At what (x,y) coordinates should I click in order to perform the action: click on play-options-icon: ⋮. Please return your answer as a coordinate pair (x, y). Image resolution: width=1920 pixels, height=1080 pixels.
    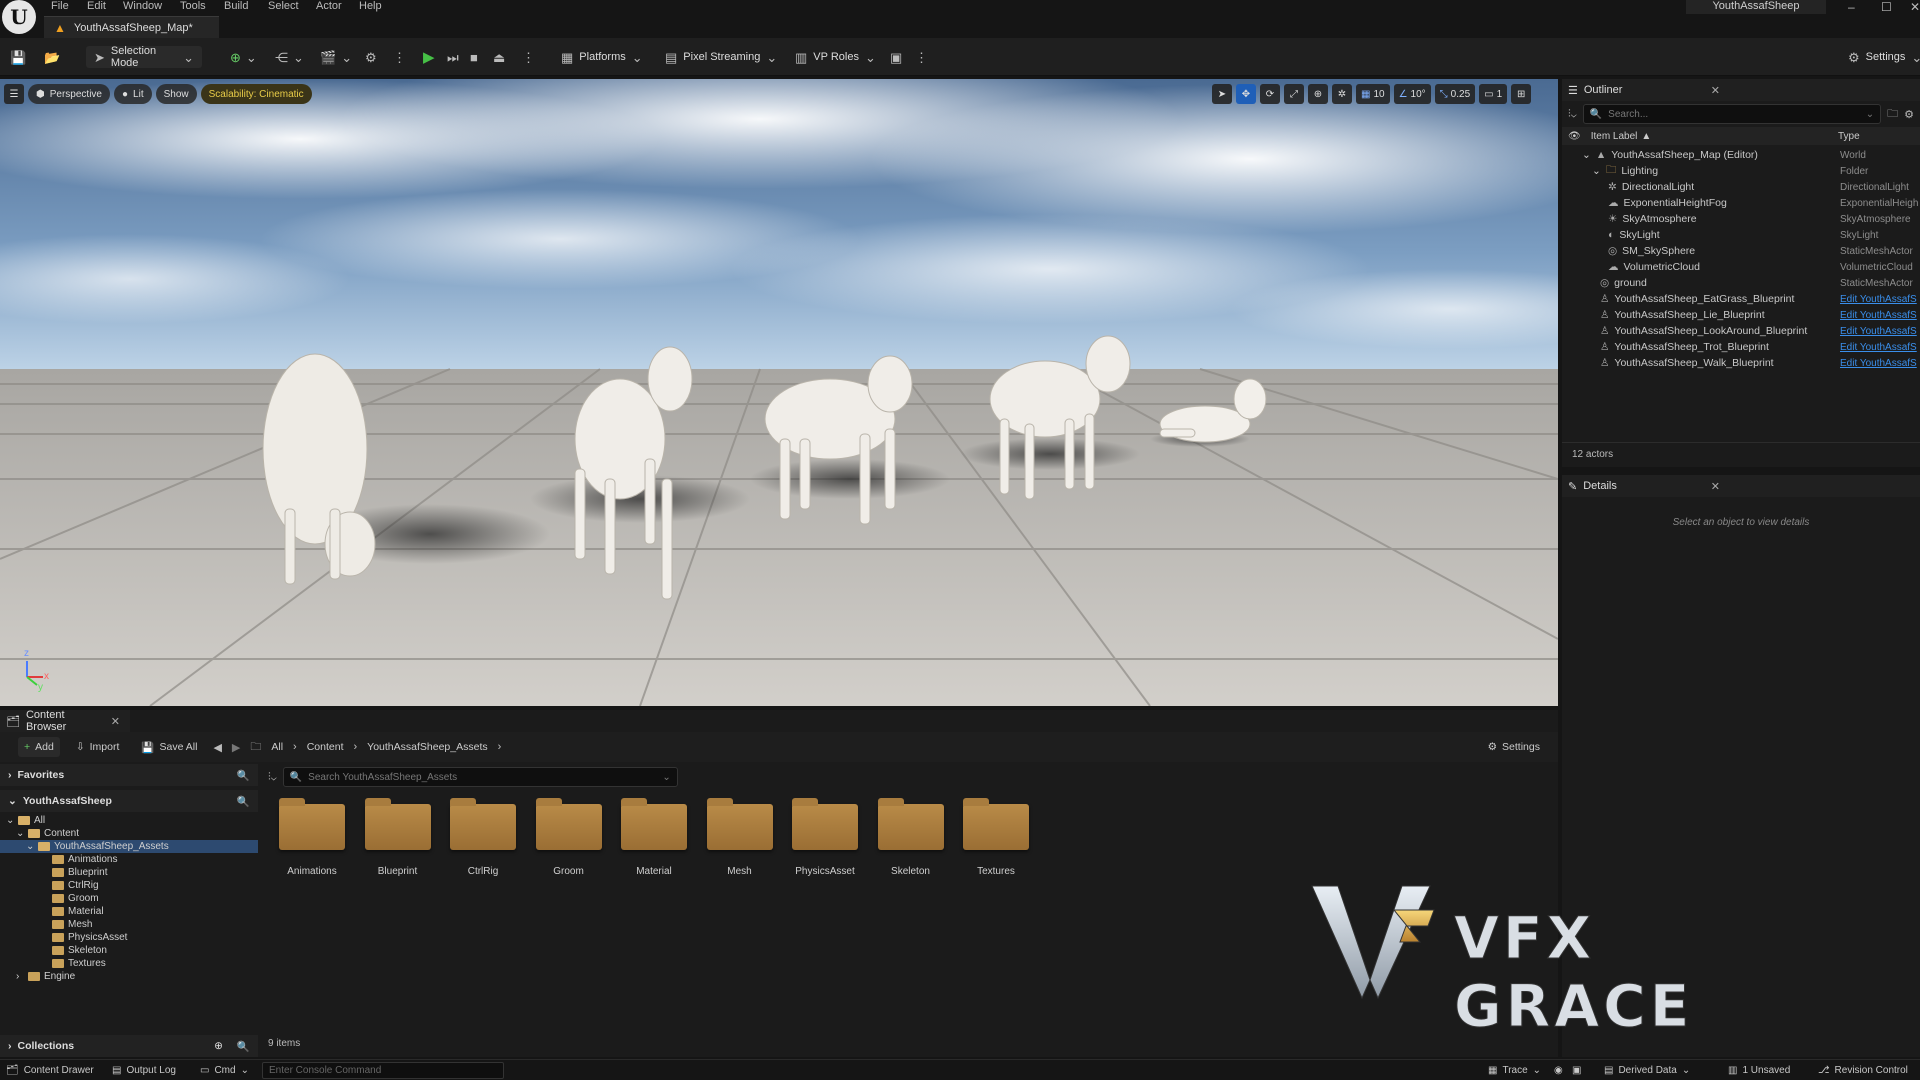
    Looking at the image, I should click on (528, 57).